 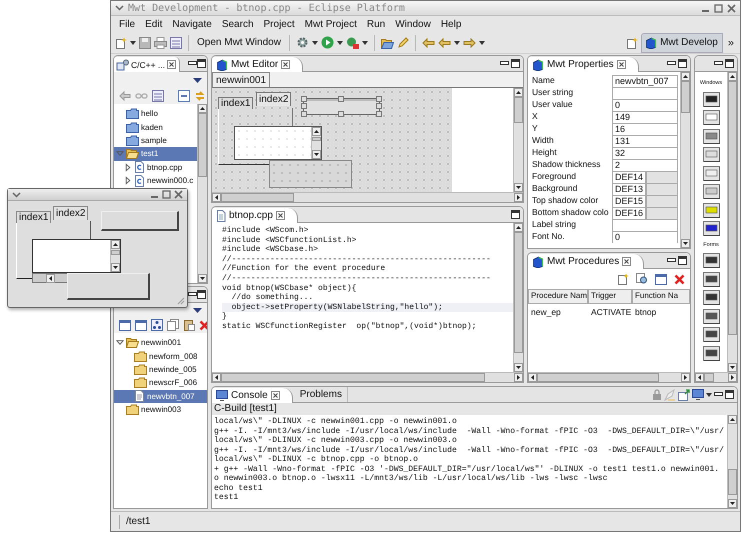 What do you see at coordinates (290, 288) in the screenshot?
I see `code-line: void btnop(WSCbase* object){` at bounding box center [290, 288].